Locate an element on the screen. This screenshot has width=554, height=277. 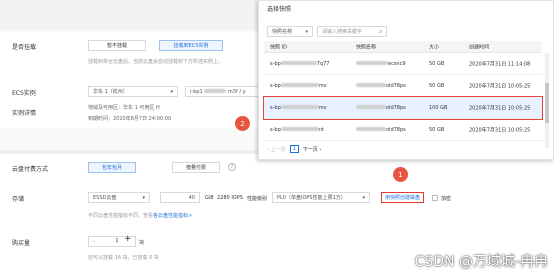
col-snapshot-name: 快照名称 is located at coordinates (366, 47).